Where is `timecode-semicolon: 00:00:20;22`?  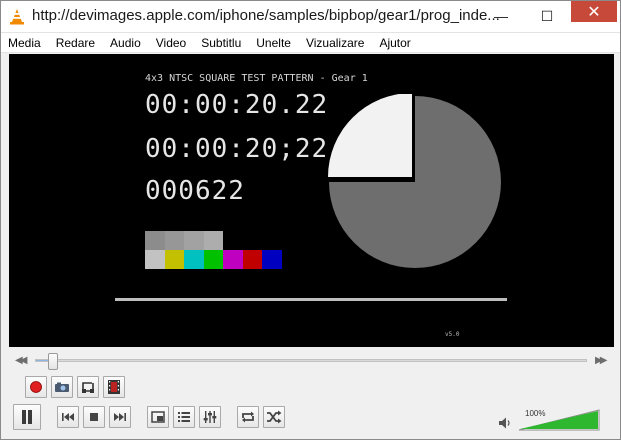
timecode-semicolon: 00:00:20;22 is located at coordinates (237, 149).